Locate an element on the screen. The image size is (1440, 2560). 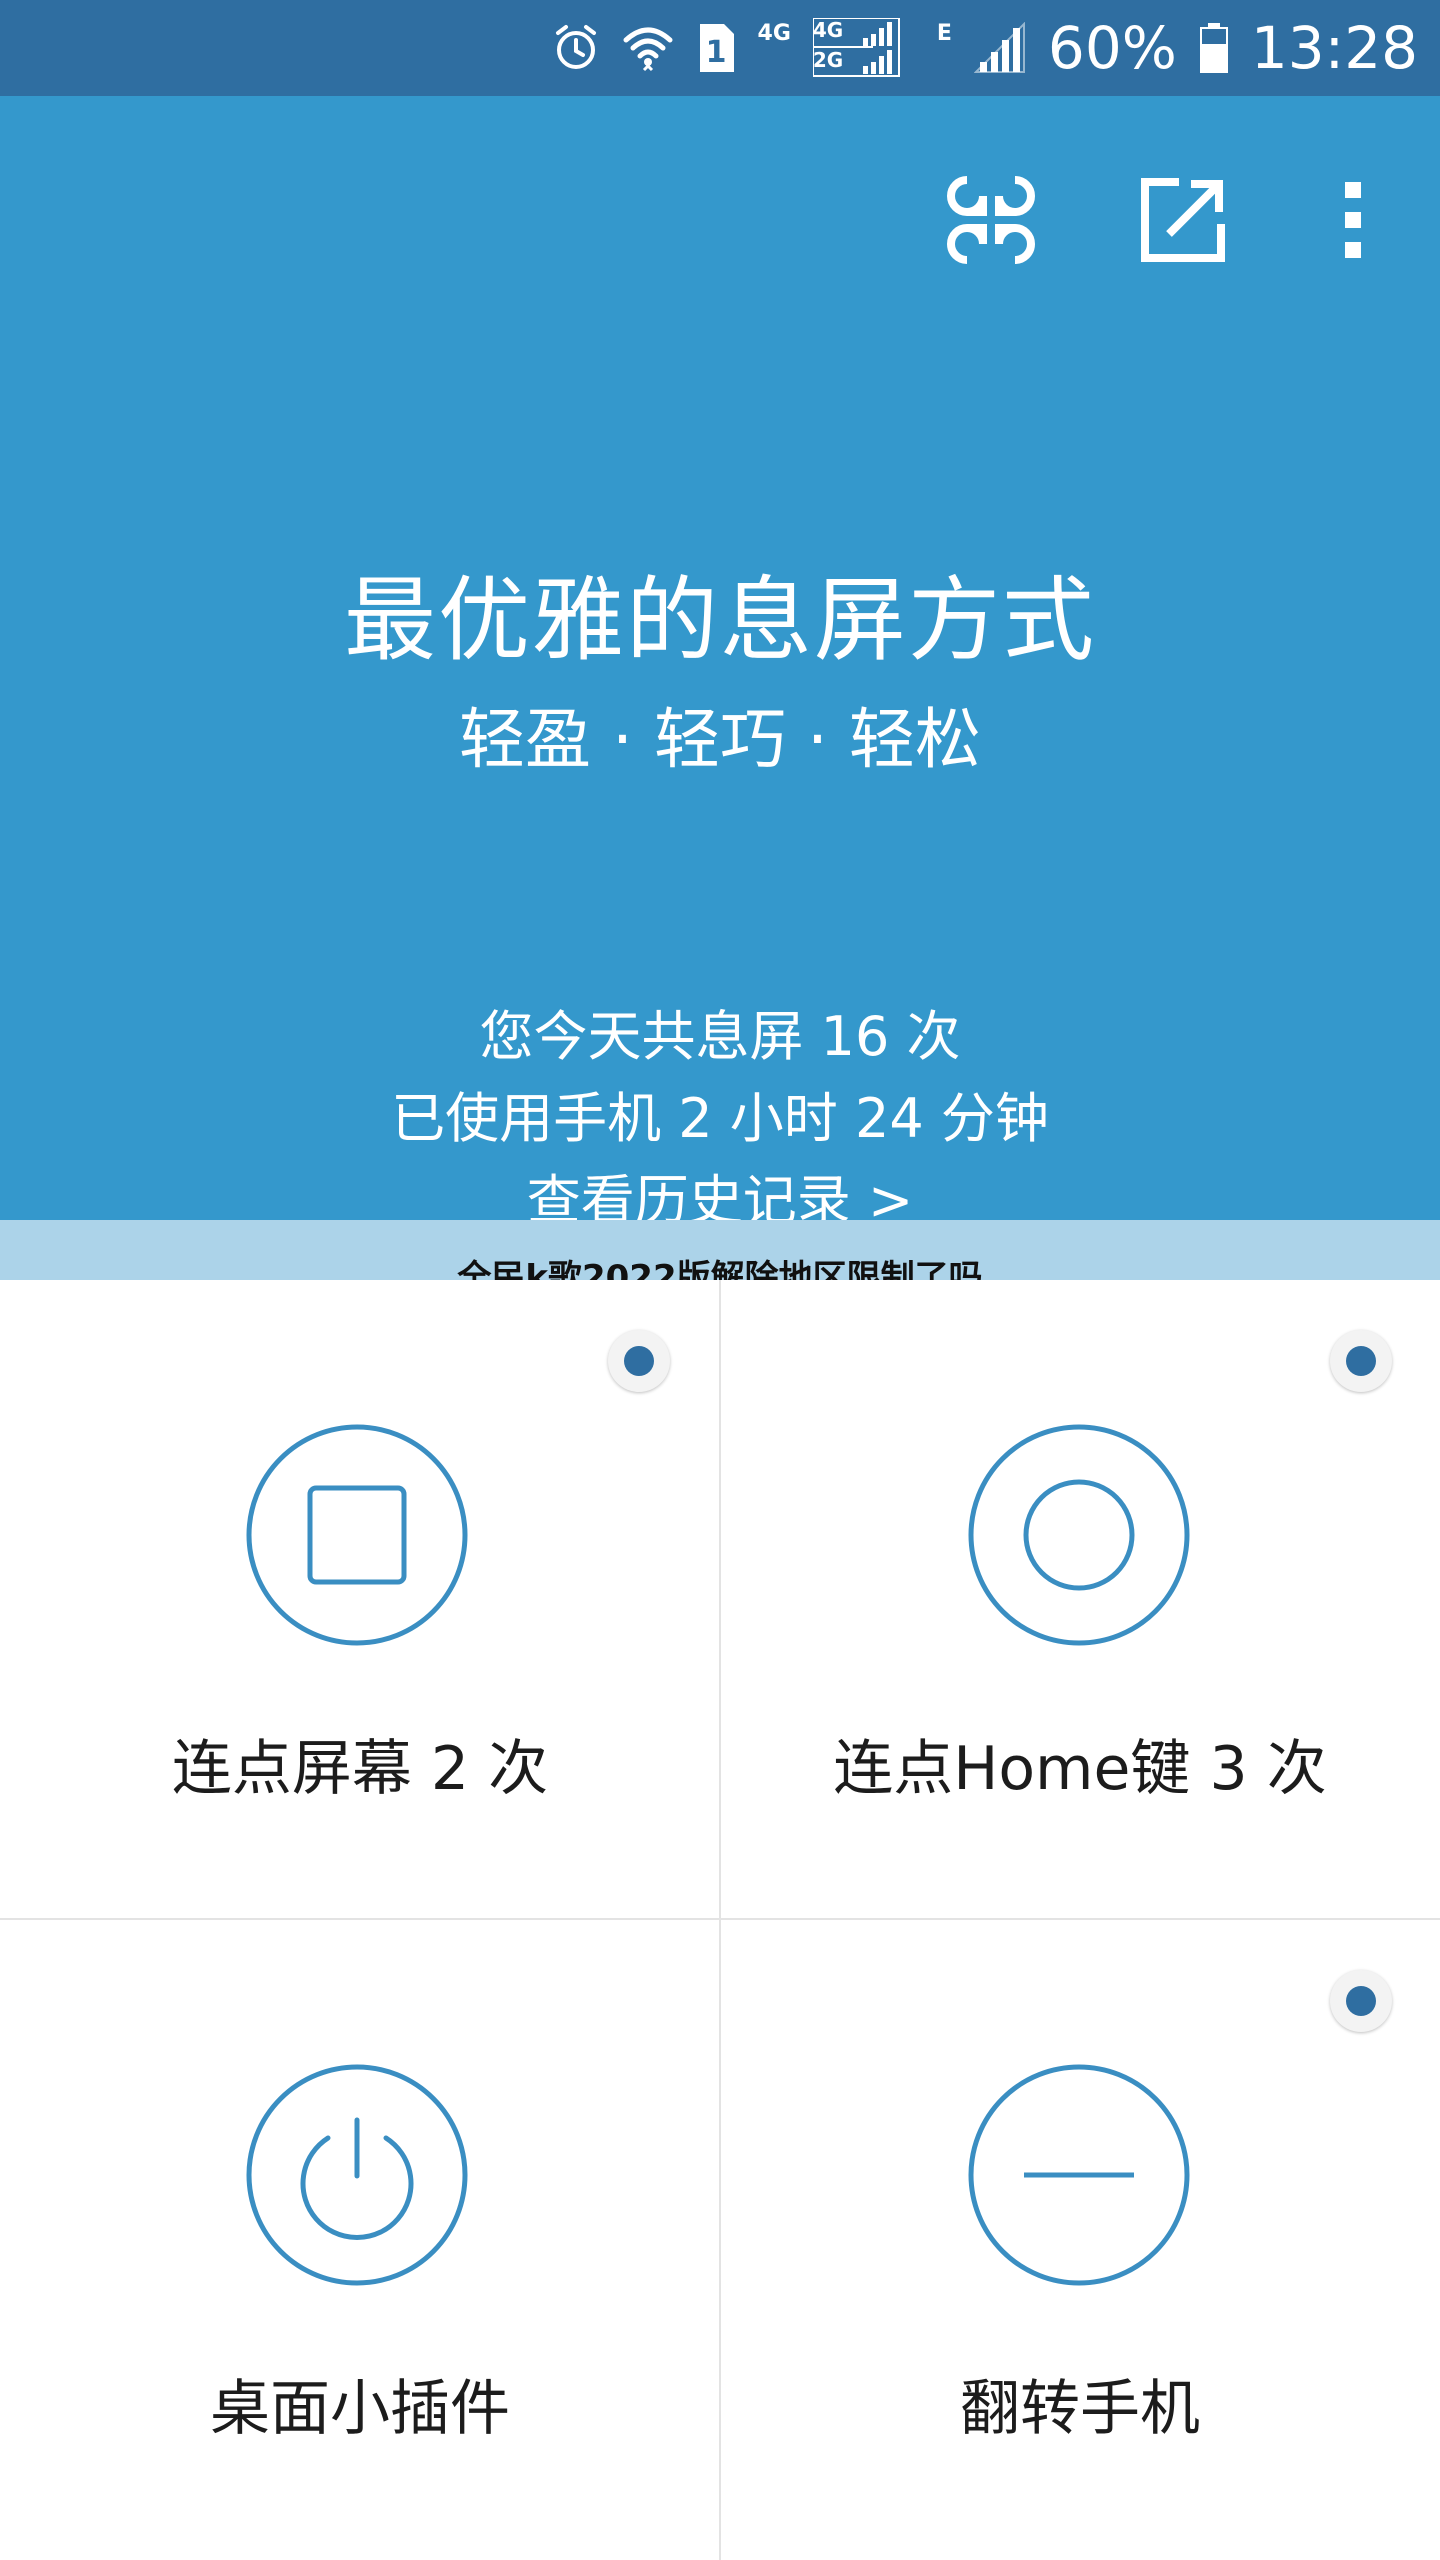
alarm-icon is located at coordinates (576, 48).